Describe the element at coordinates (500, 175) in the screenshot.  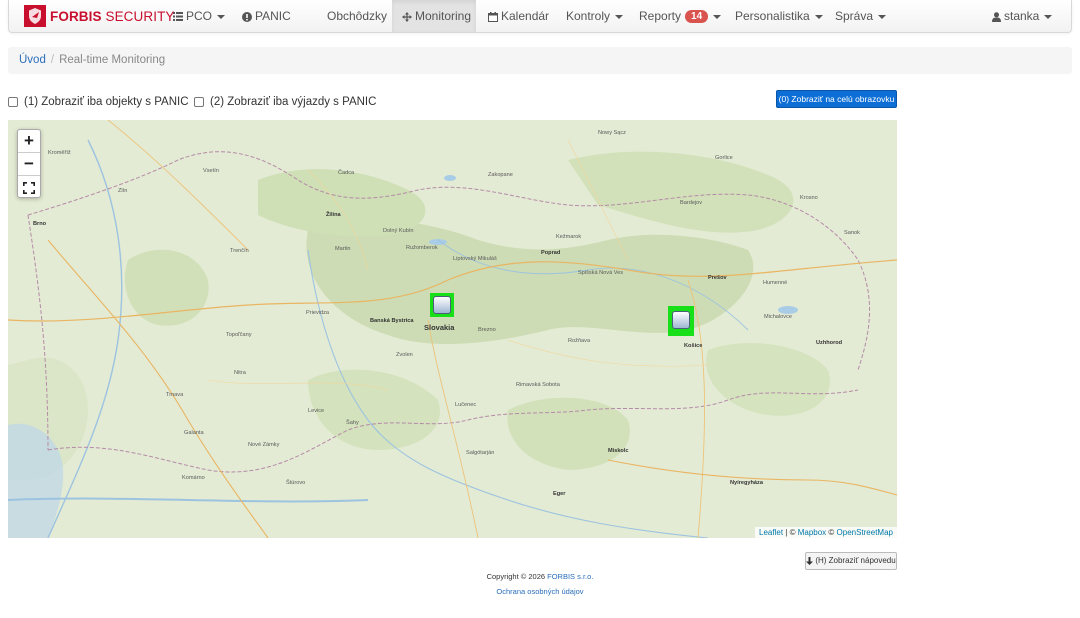
I see `map-label-zakopane: Zakopane` at that location.